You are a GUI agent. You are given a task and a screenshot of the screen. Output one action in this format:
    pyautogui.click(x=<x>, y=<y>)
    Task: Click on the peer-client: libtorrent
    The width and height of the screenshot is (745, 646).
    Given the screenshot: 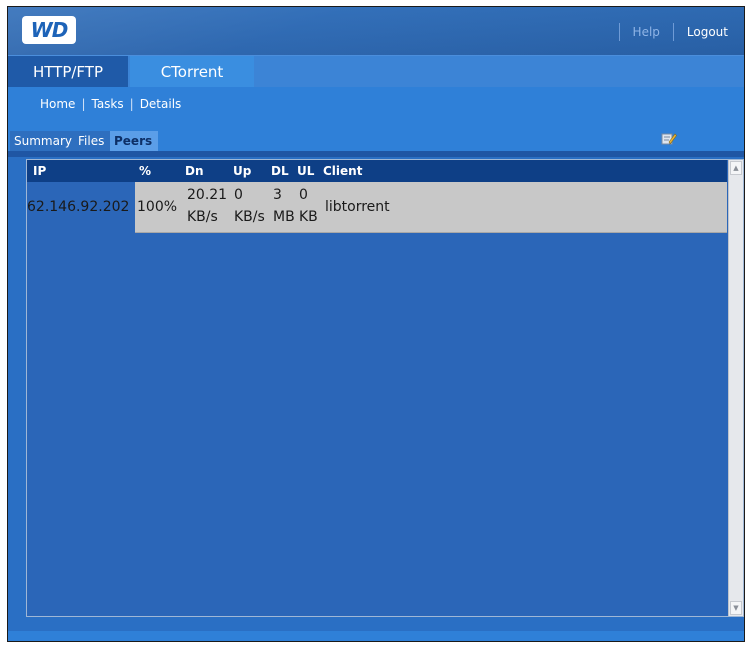 What is the action you would take?
    pyautogui.click(x=357, y=207)
    